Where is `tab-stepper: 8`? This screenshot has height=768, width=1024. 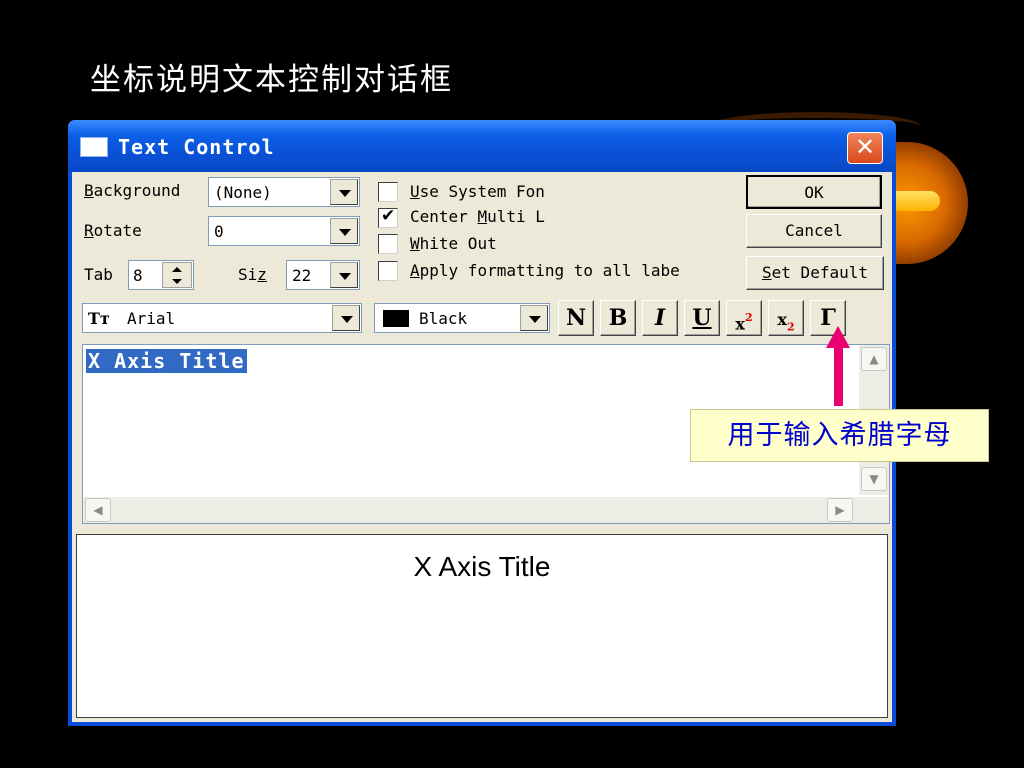
tab-stepper: 8 is located at coordinates (161, 275).